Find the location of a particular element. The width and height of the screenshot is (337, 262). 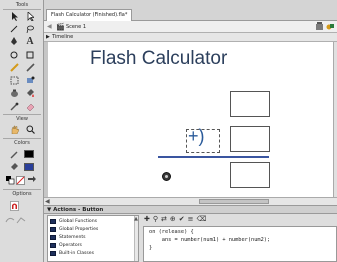

input-field-num1 is located at coordinates (250, 104).